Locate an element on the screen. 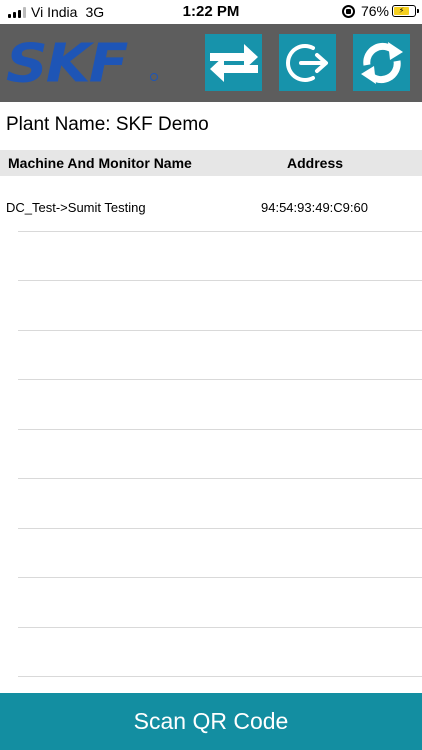 This screenshot has height=750, width=422. skf-logo: SKF is located at coordinates (82, 63).